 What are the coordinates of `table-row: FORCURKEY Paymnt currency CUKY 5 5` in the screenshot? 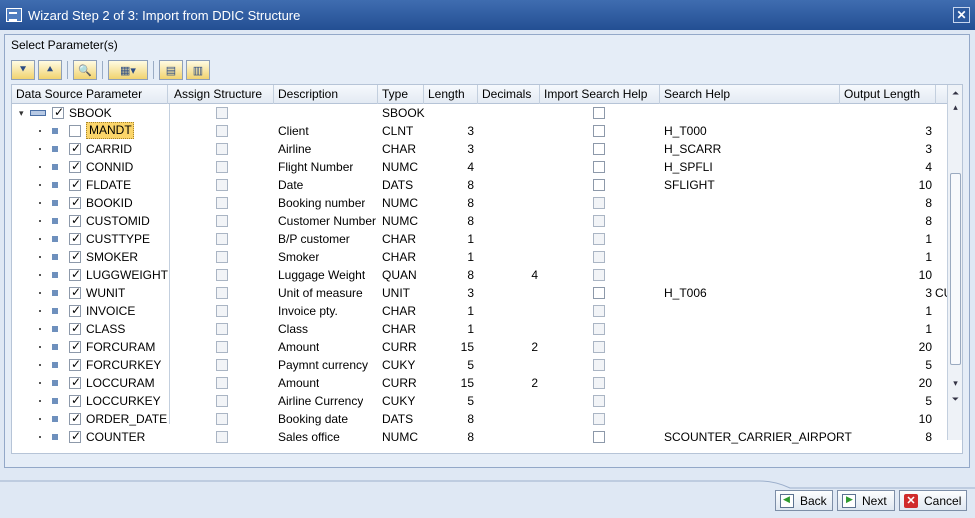 It's located at (482, 365).